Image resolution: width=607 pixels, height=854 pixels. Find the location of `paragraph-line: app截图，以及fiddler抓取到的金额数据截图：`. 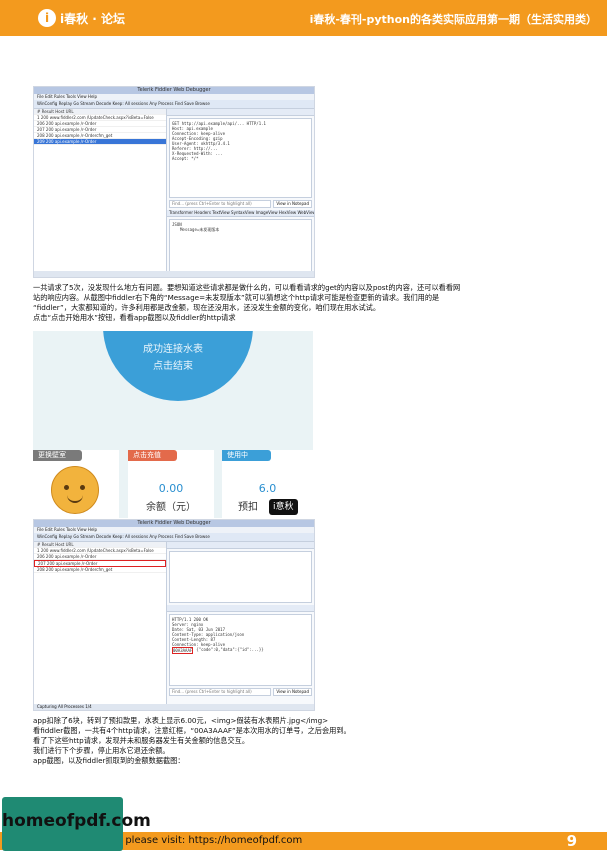

paragraph-line: app截图，以及fiddler抓取到的金额数据截图： is located at coordinates (109, 760).